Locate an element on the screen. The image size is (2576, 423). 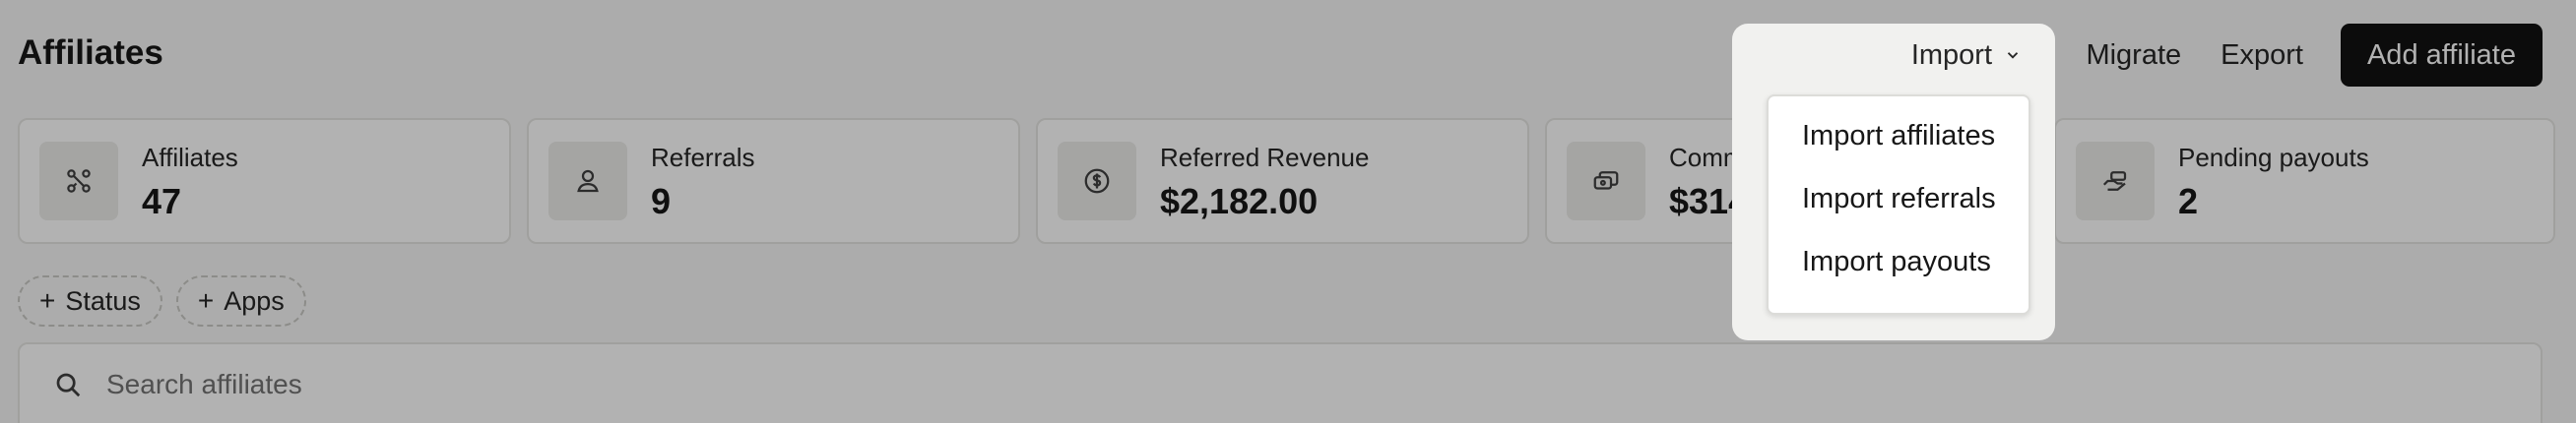
stat-card-referred-revenue: Referred Revenue $2,182.00 is located at coordinates (1282, 181).